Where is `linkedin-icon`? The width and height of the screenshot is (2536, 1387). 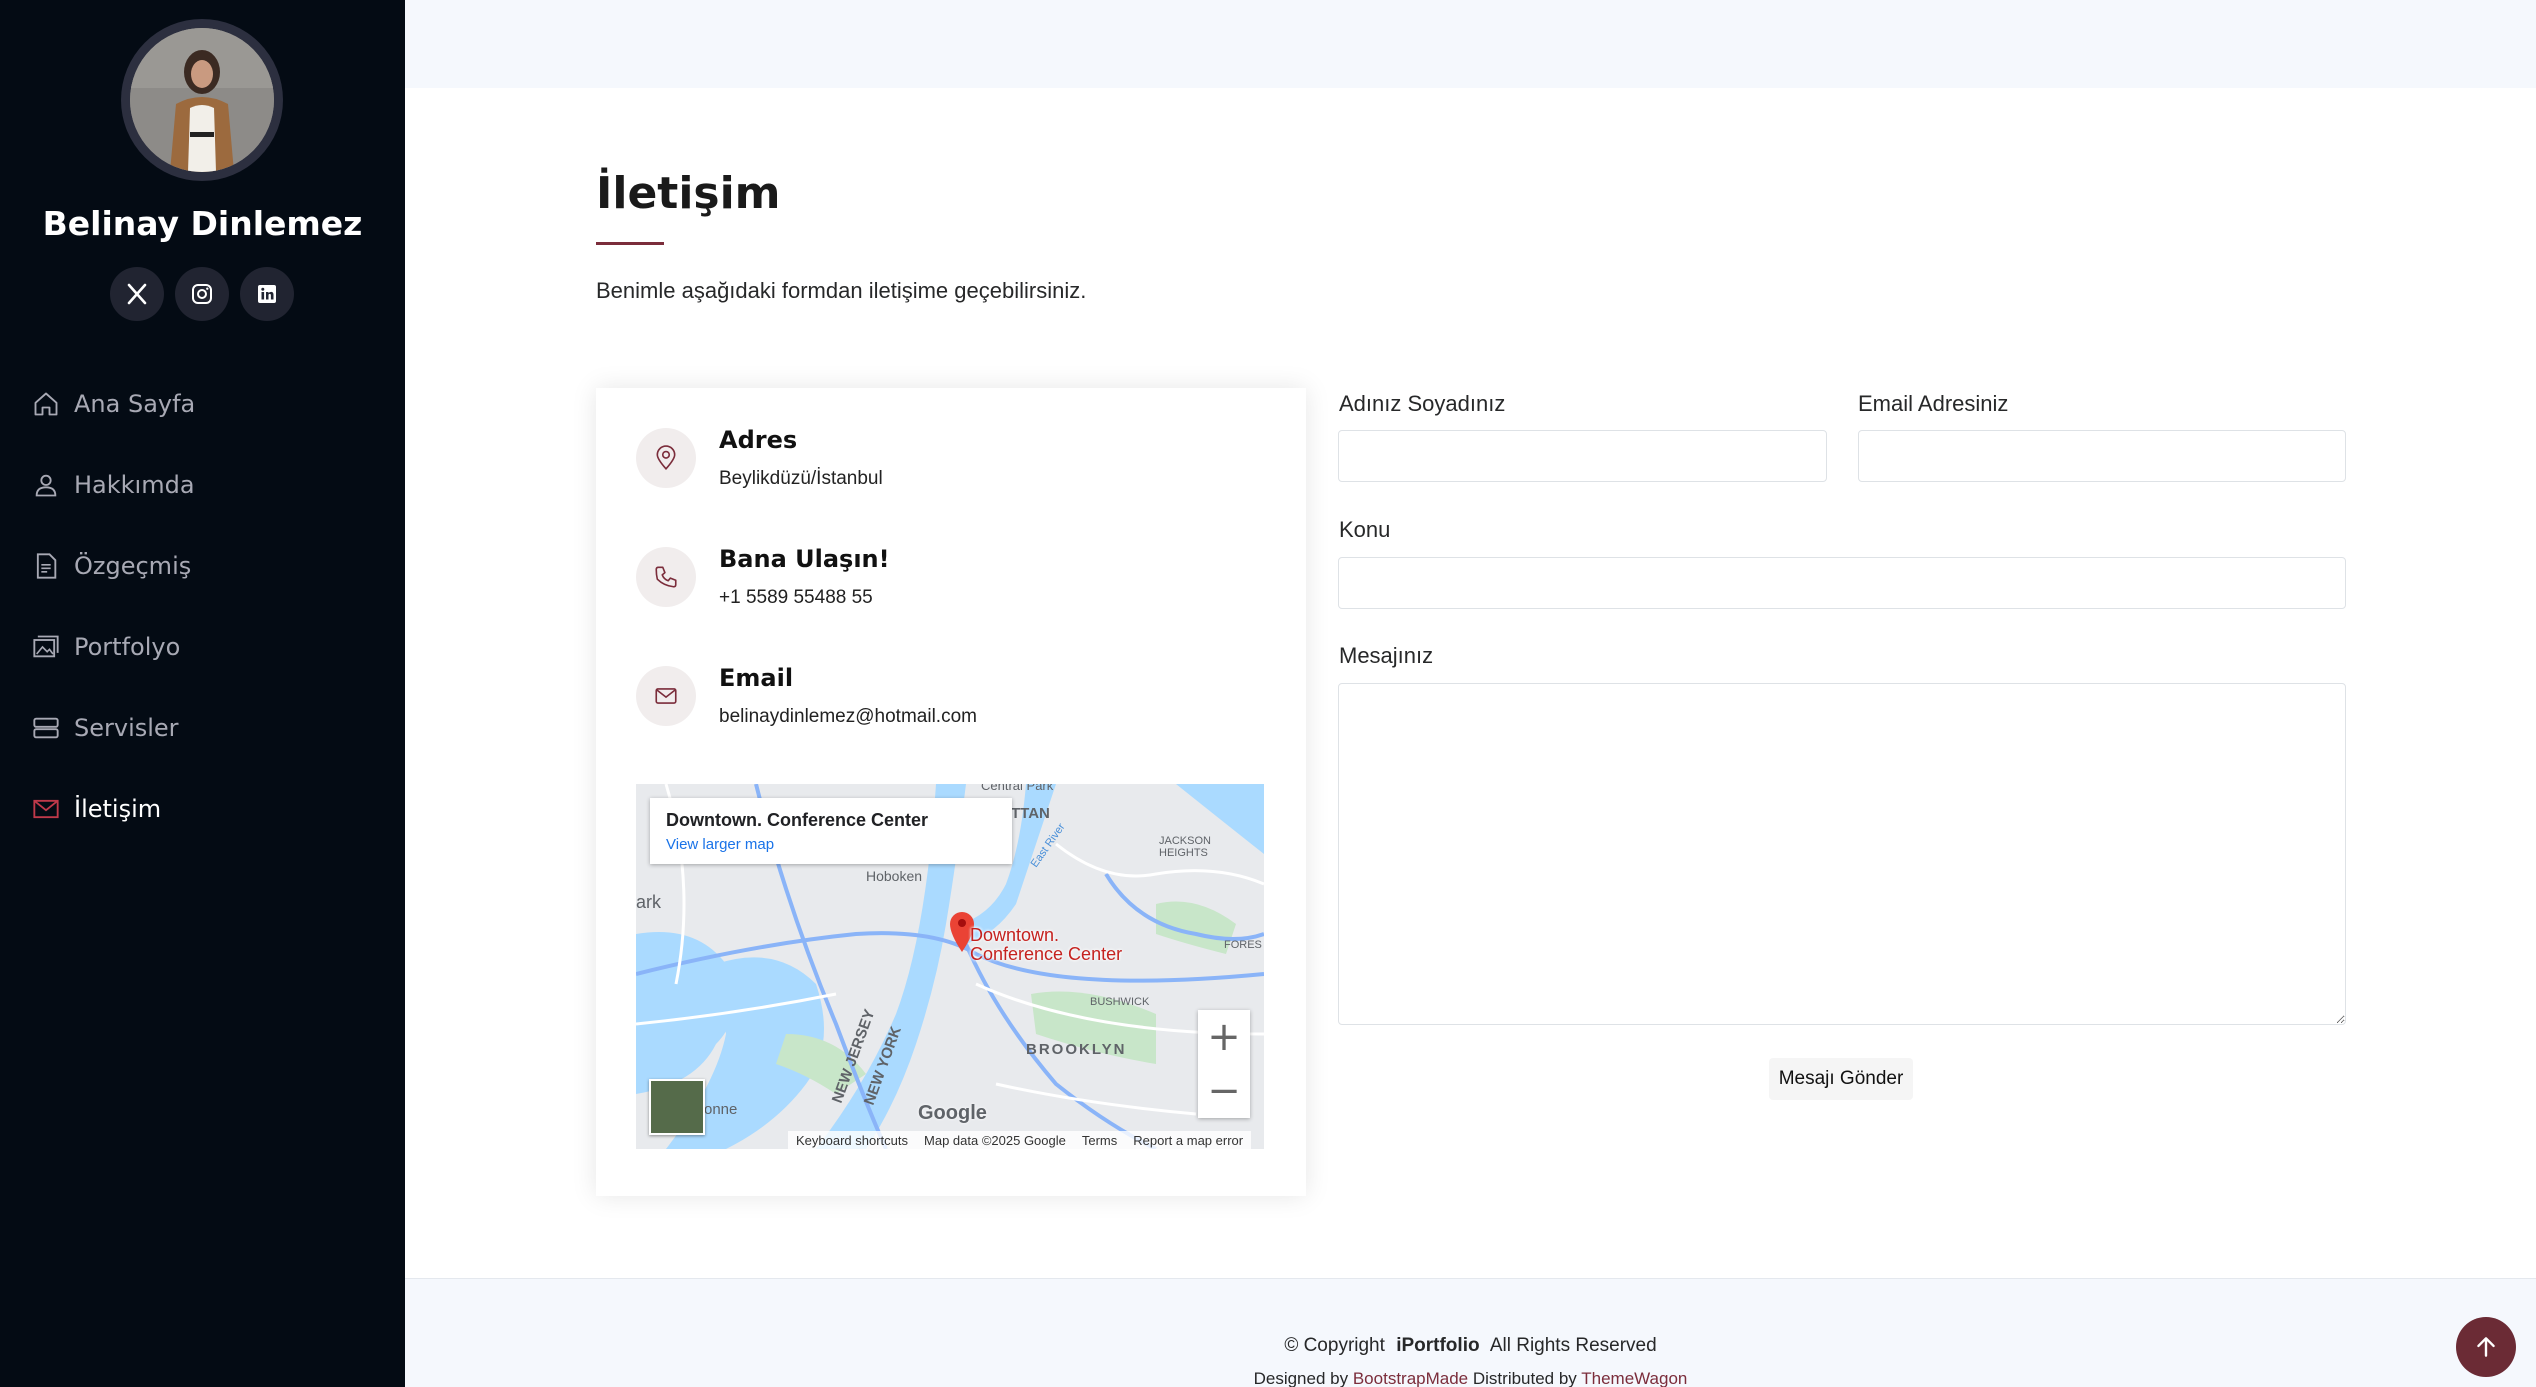
linkedin-icon is located at coordinates (267, 294).